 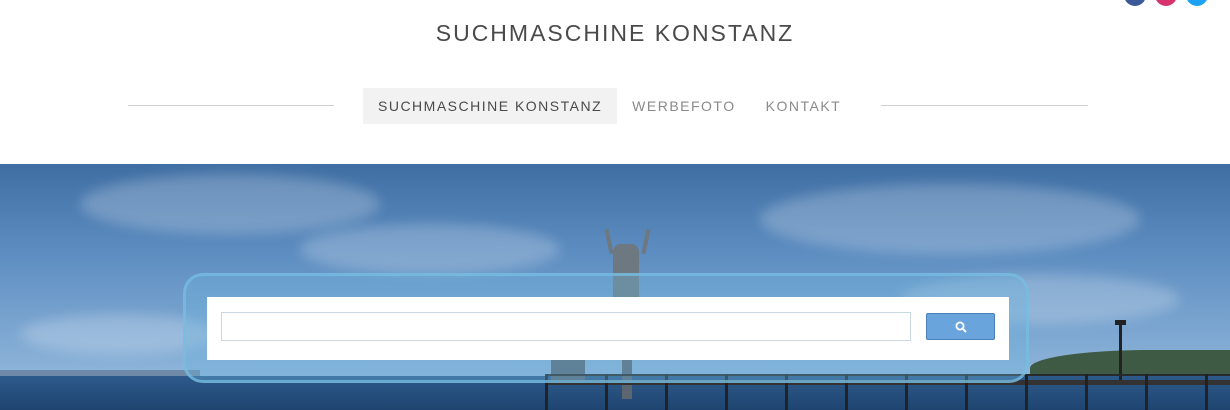 What do you see at coordinates (1197, 3) in the screenshot?
I see `twitter-icon` at bounding box center [1197, 3].